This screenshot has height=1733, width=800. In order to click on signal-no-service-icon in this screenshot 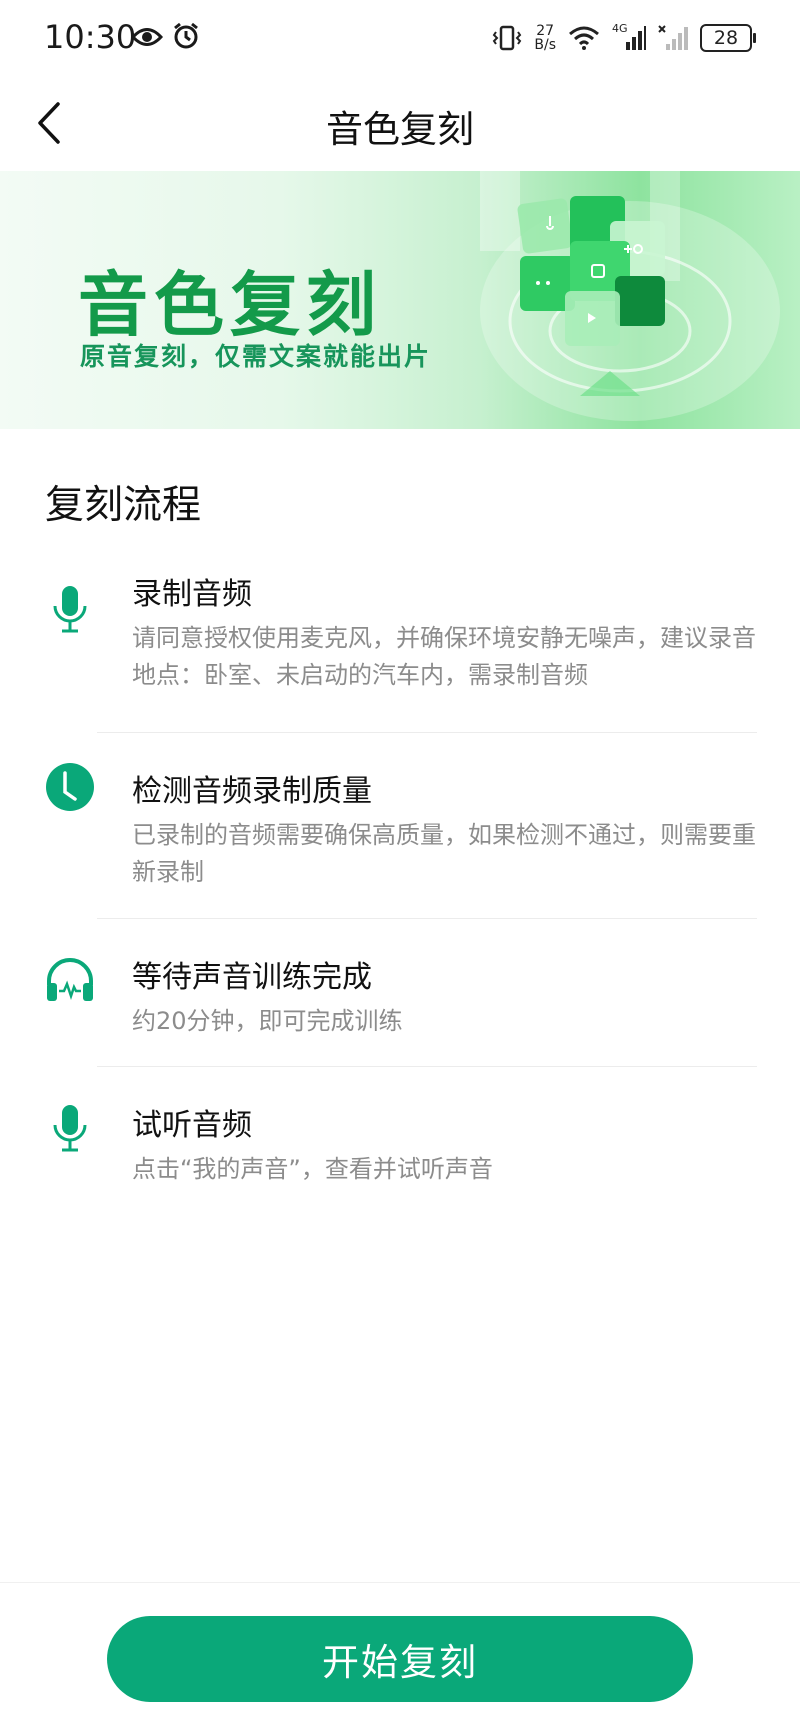, I will do `click(673, 37)`.